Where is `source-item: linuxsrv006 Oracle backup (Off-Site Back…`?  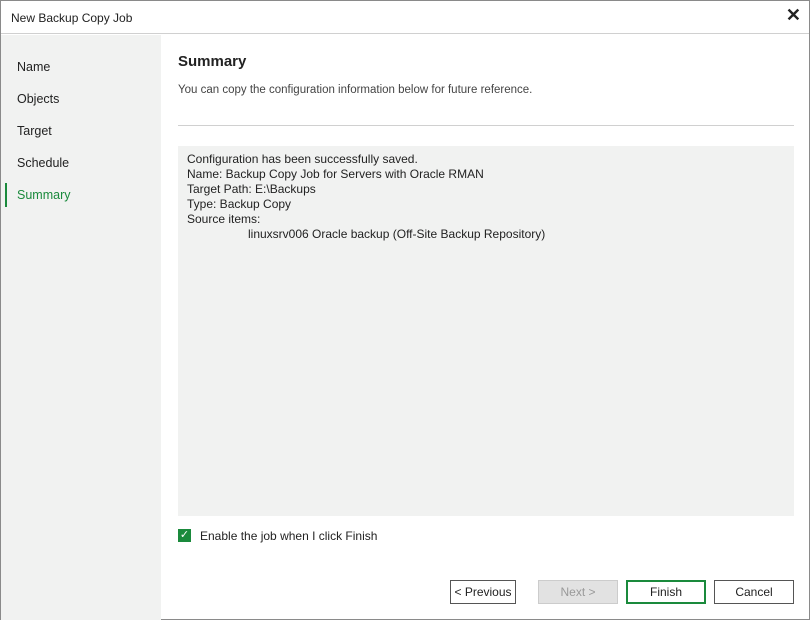
source-item: linuxsrv006 Oracle backup (Off-Site Back… is located at coordinates (397, 234).